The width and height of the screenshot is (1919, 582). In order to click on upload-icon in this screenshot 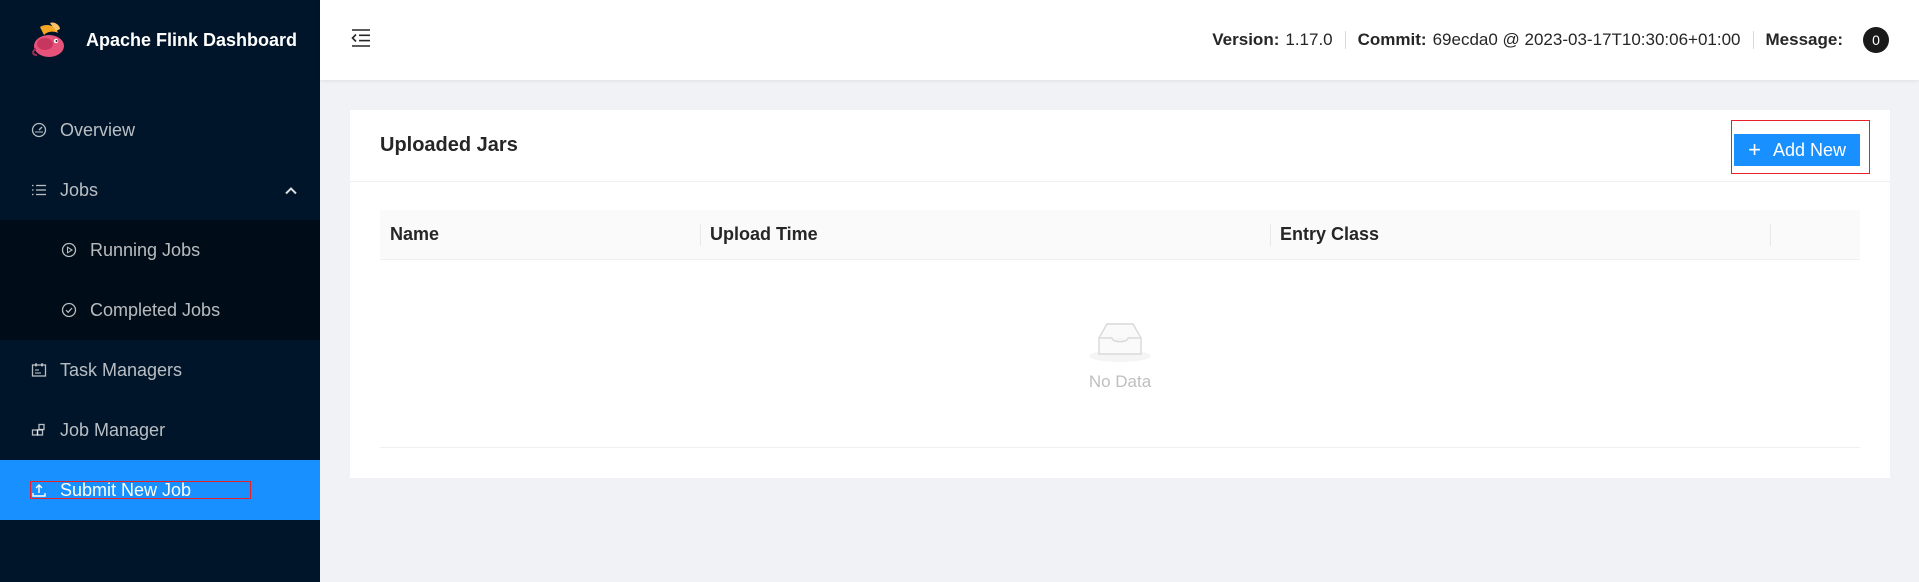, I will do `click(39, 490)`.